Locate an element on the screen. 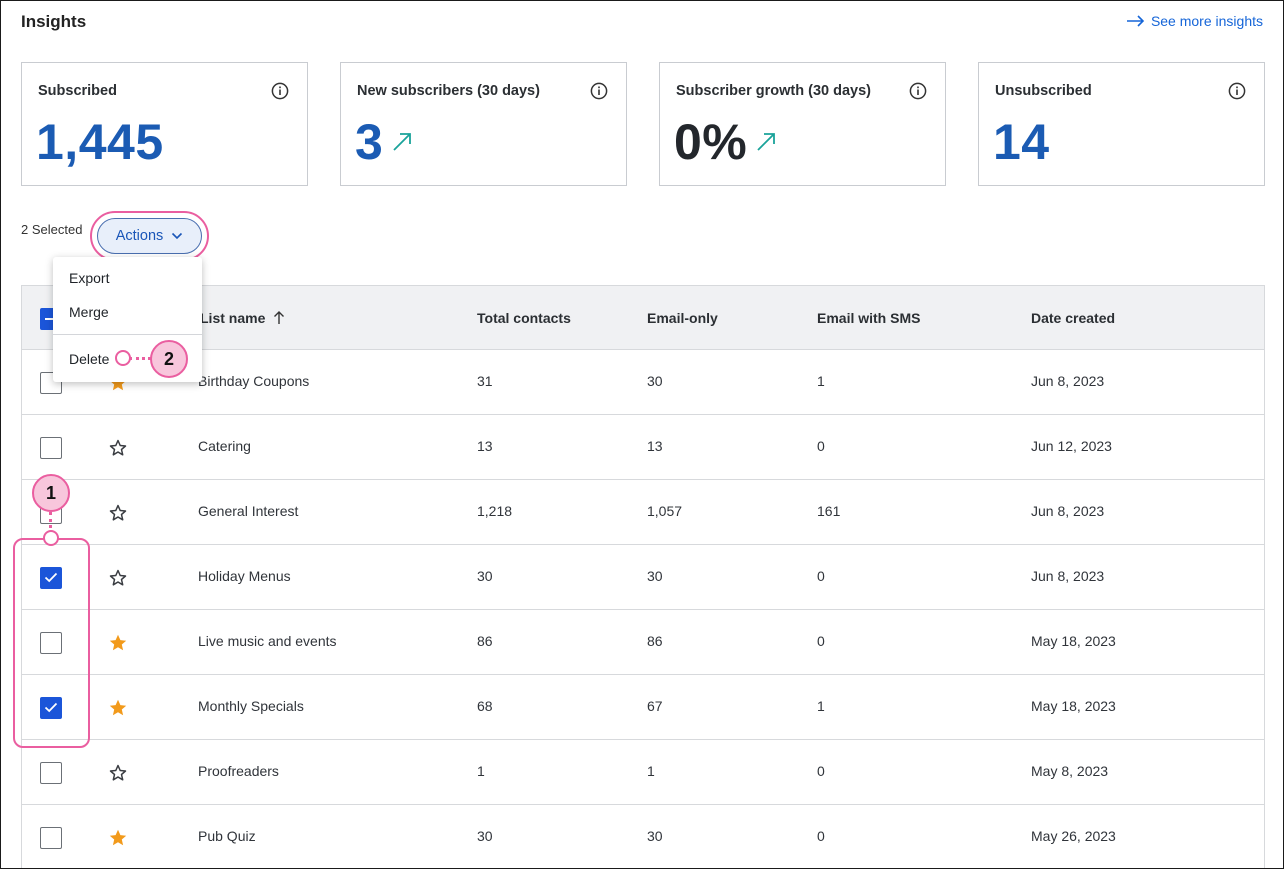 This screenshot has width=1284, height=869. actions-button: Actions is located at coordinates (149, 236).